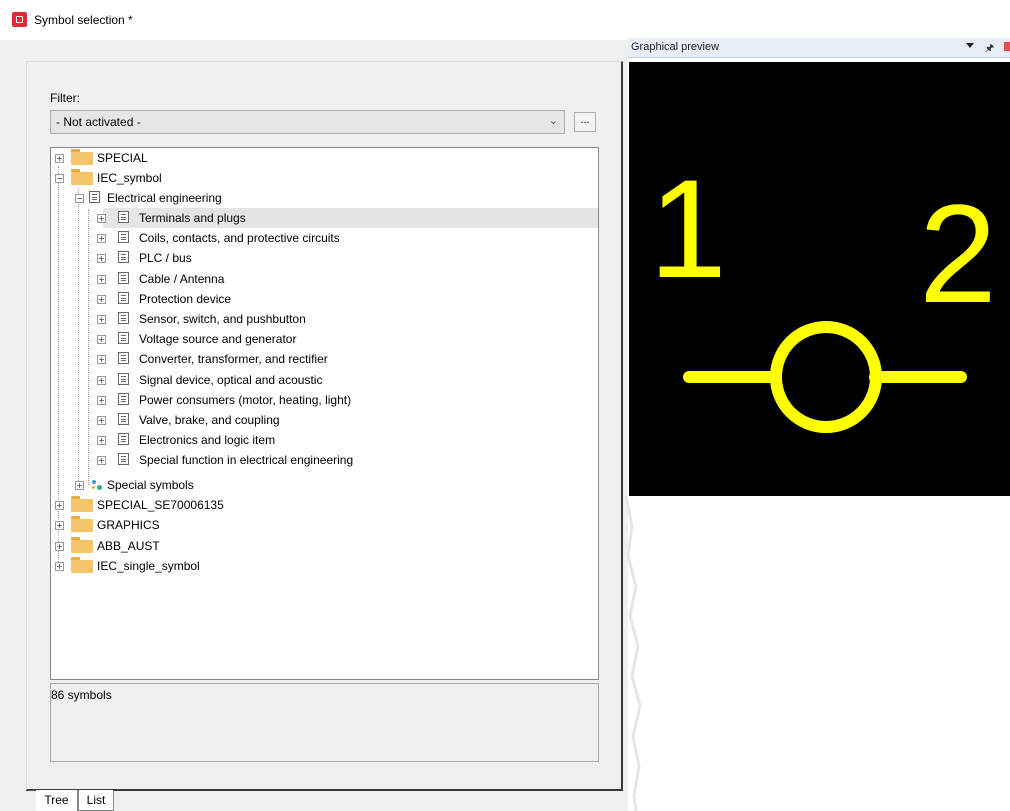 The height and width of the screenshot is (811, 1010). I want to click on preview-title: Graphical preview, so click(675, 47).